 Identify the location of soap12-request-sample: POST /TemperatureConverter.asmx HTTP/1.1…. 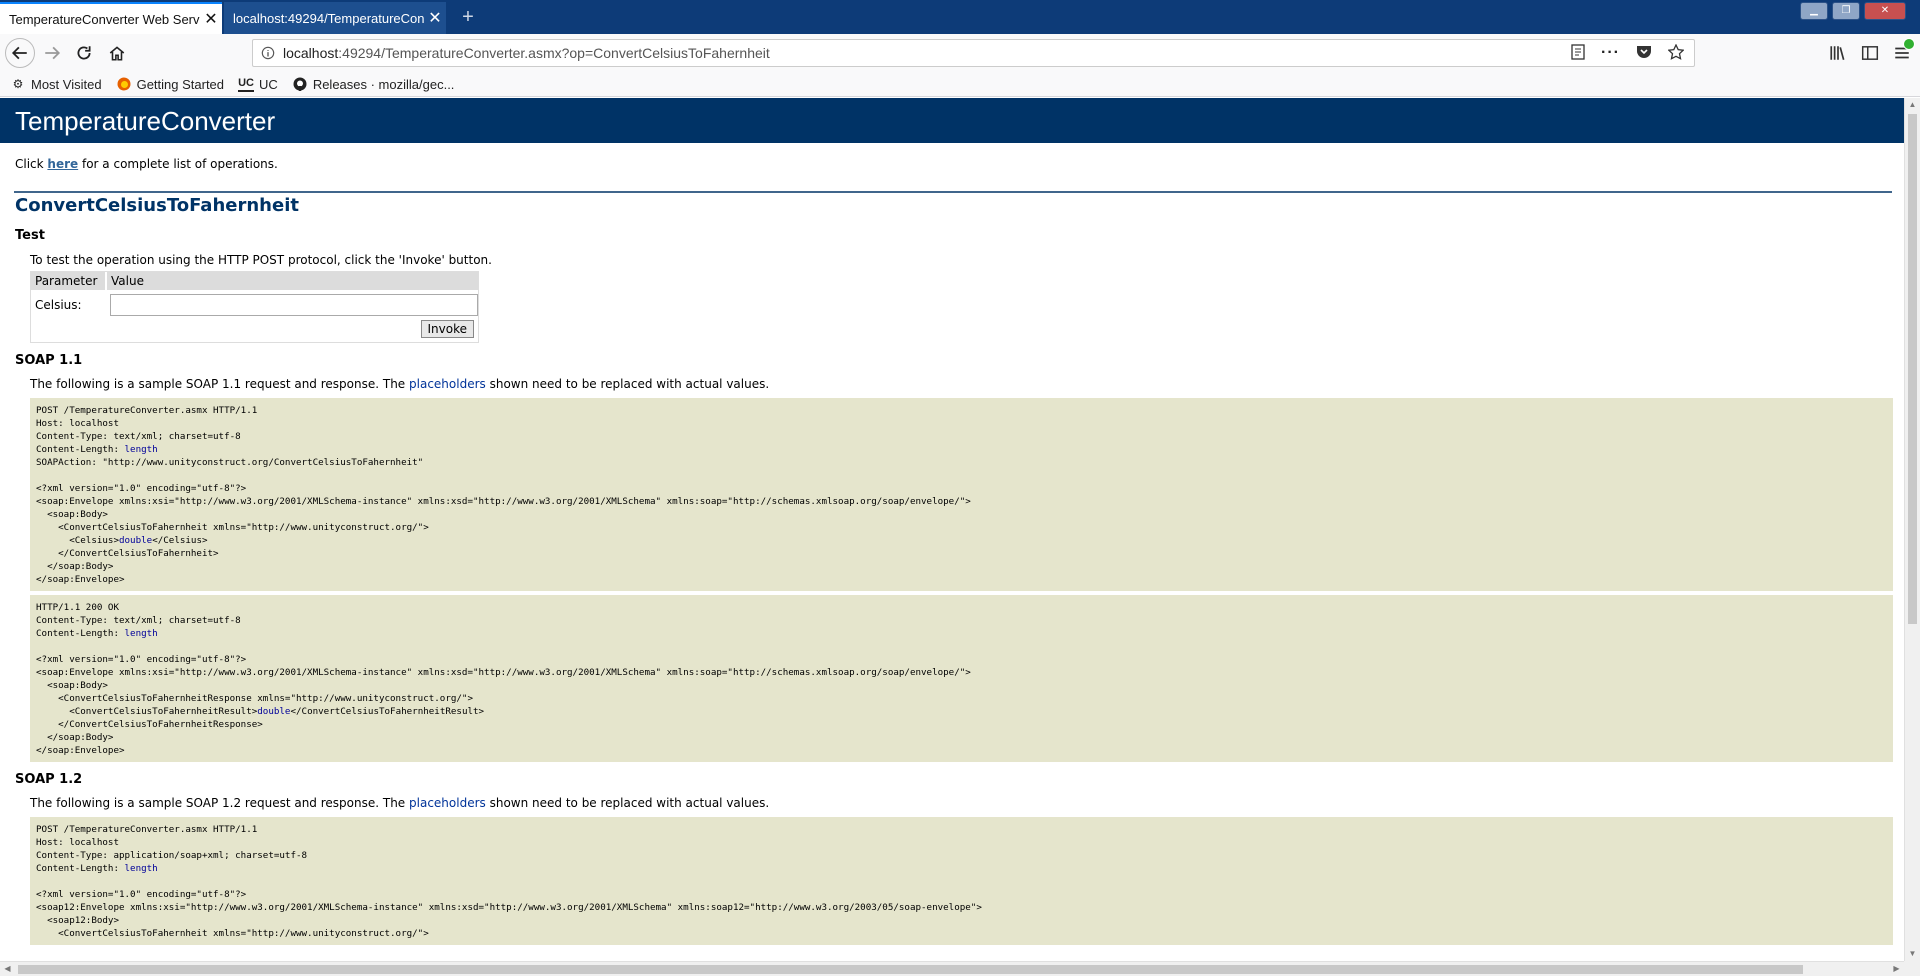
(961, 881).